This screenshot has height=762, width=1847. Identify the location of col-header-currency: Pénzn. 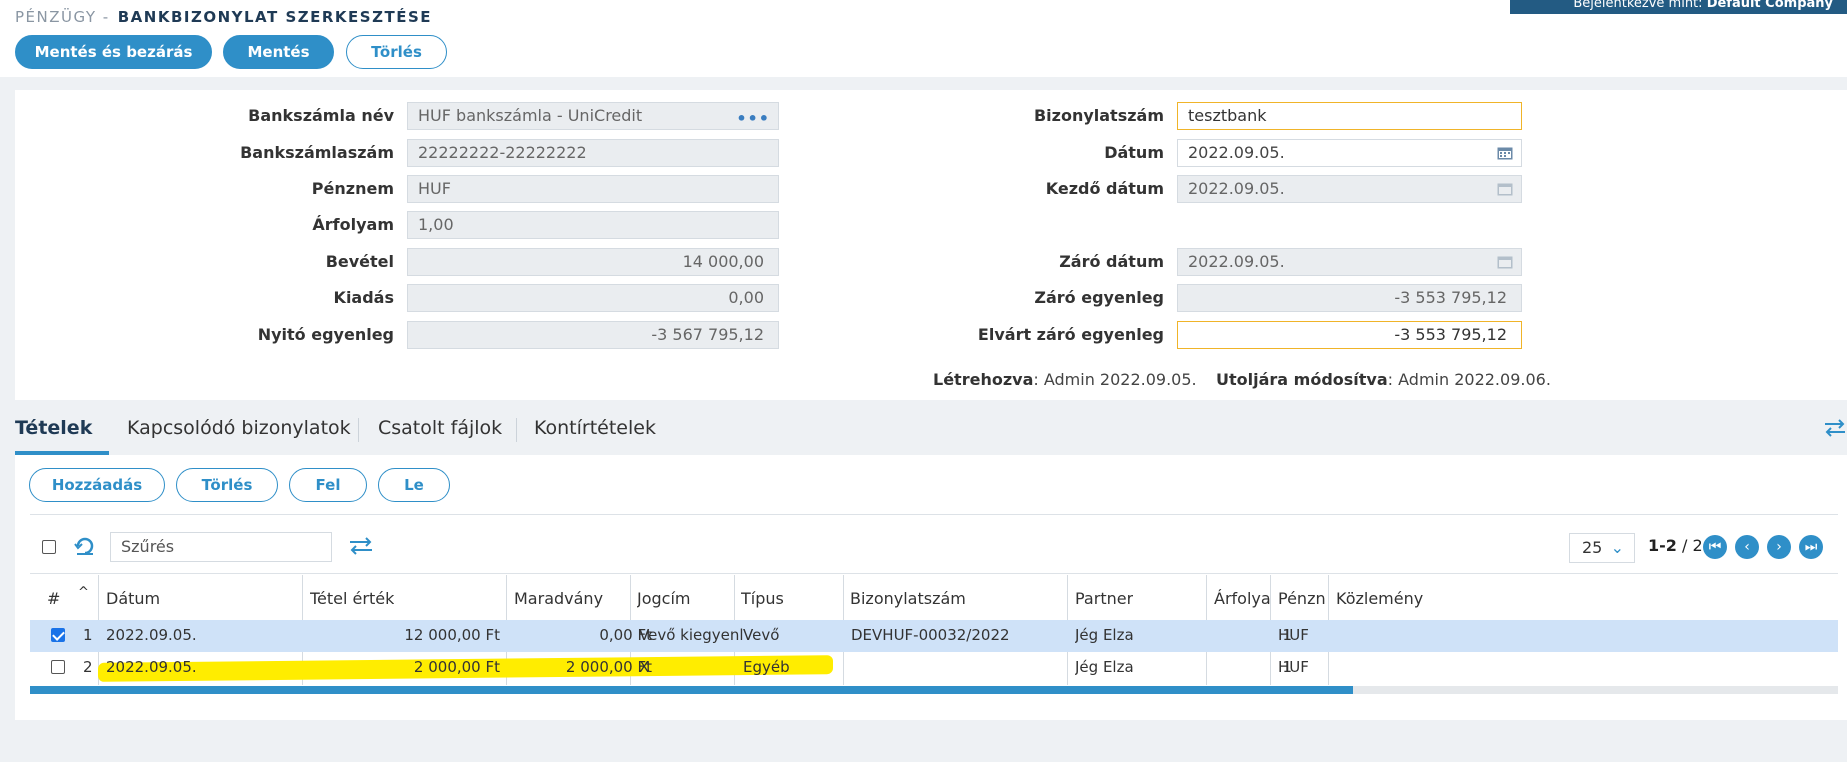
(1304, 598).